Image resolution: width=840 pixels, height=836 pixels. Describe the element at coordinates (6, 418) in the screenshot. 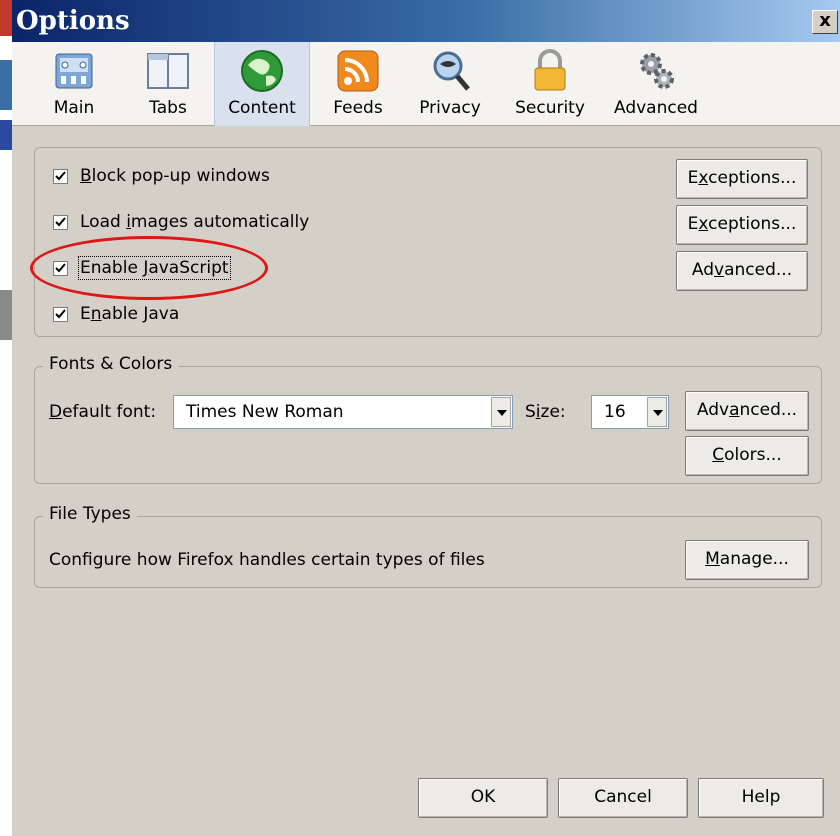

I see `background-window-strip` at that location.